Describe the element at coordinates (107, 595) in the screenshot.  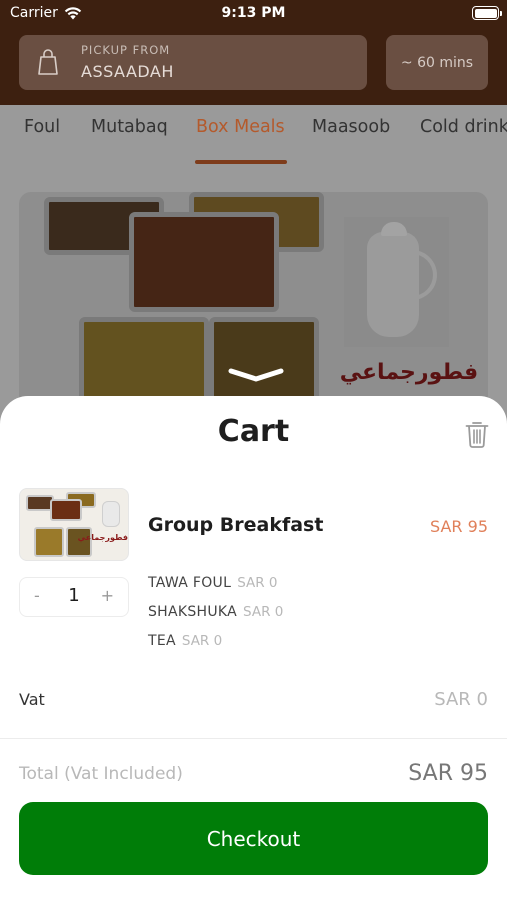
I see `increment-button: +` at that location.